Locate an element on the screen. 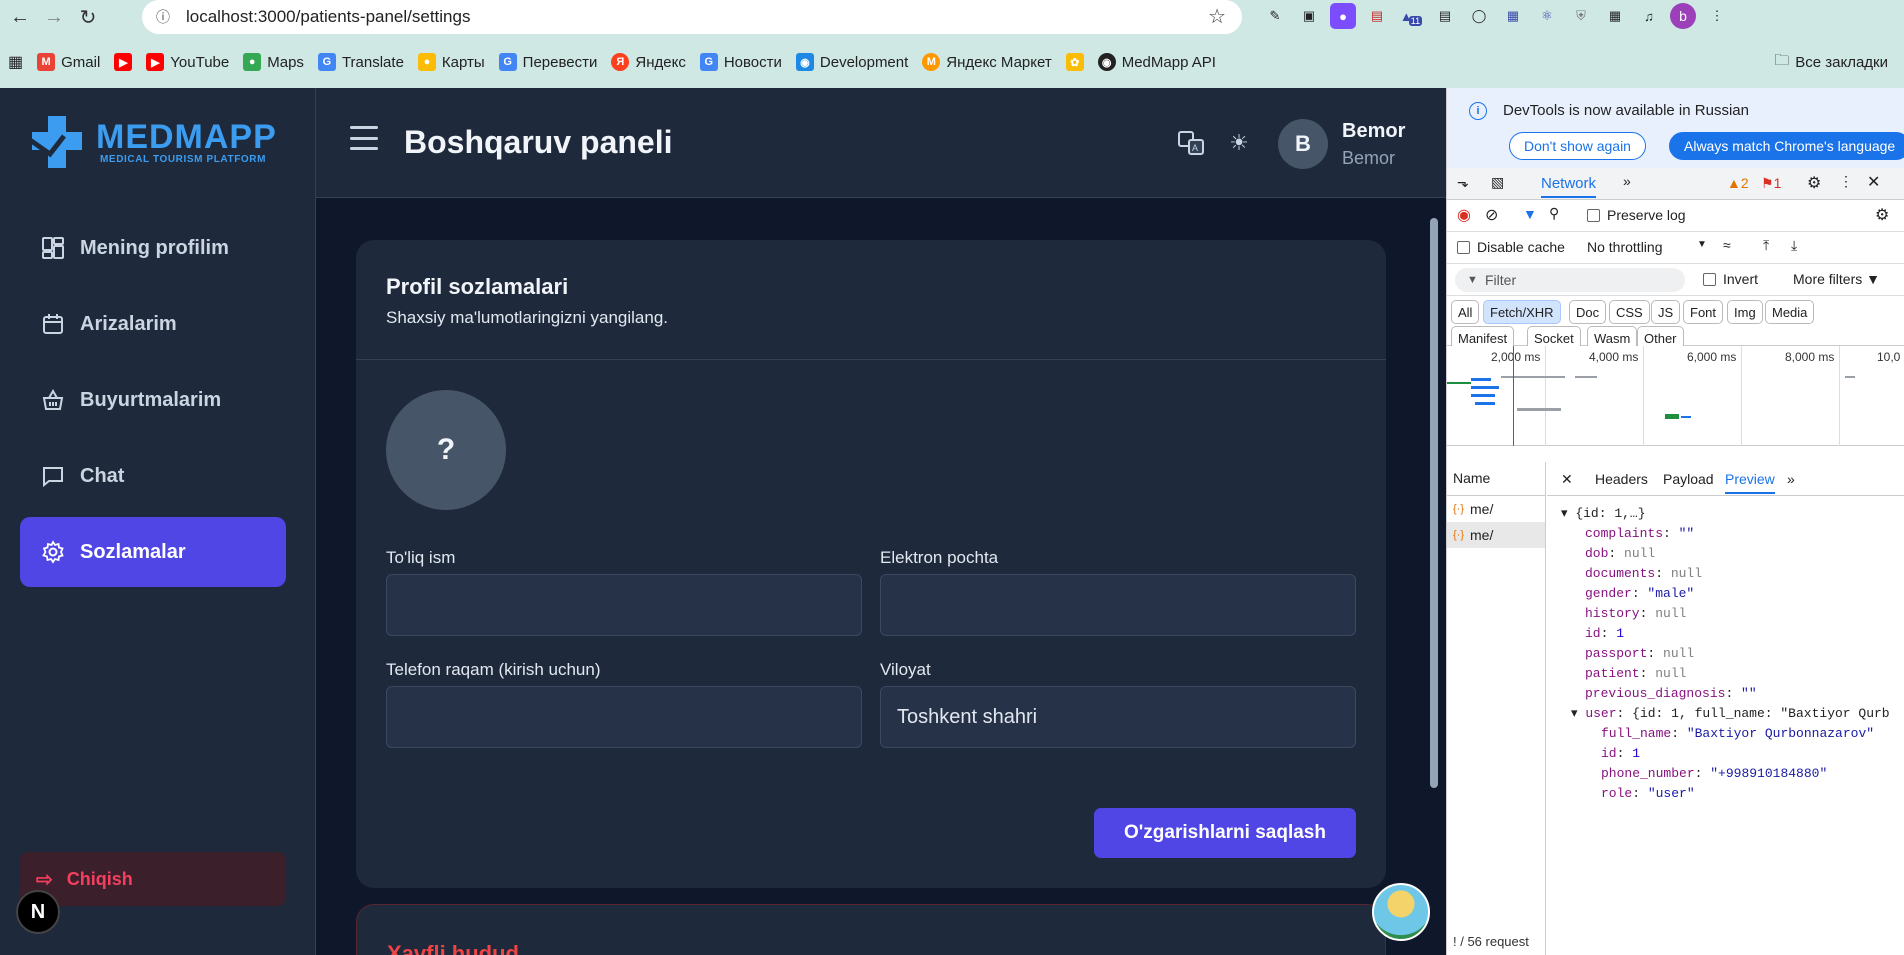 This screenshot has width=1904, height=955. record-icon: ◉ is located at coordinates (1464, 215).